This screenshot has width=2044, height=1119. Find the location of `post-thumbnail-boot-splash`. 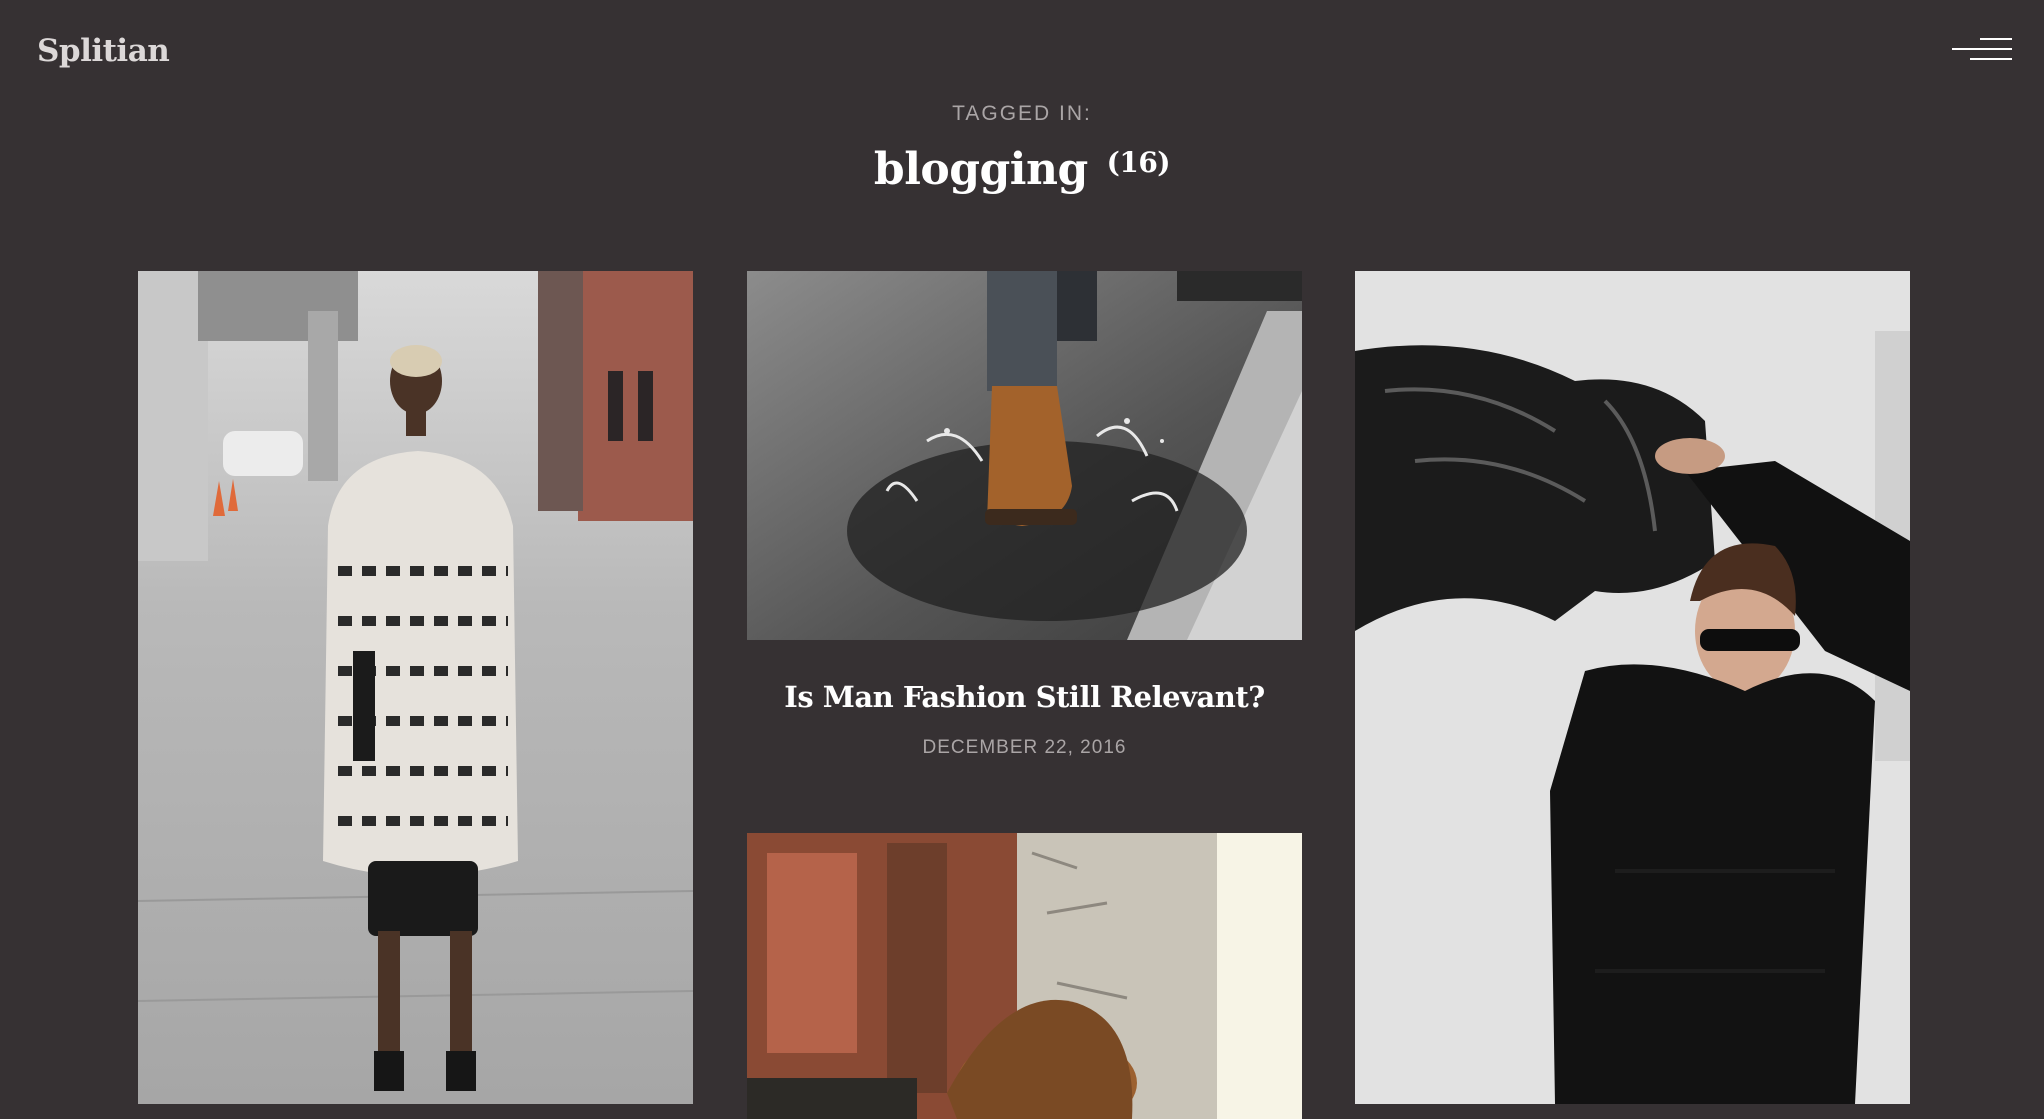

post-thumbnail-boot-splash is located at coordinates (1024, 455).